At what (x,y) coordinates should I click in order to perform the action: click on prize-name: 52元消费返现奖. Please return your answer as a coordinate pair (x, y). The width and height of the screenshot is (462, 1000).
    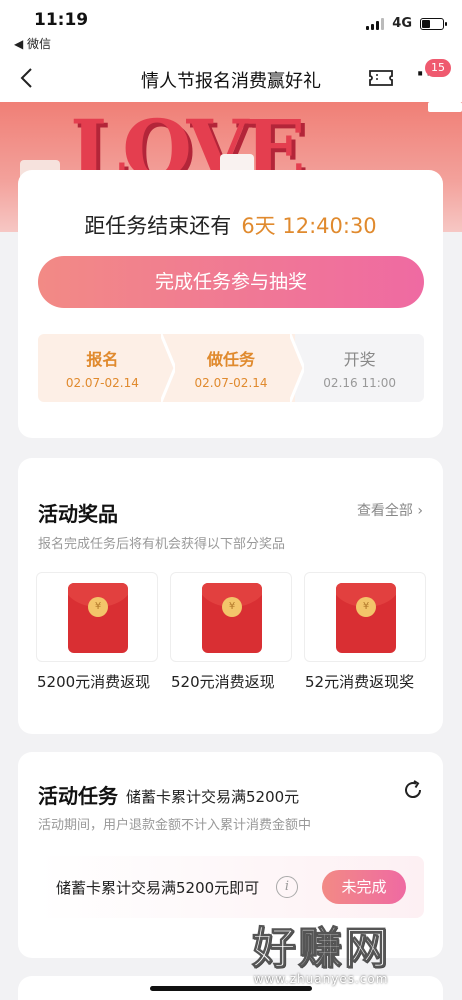
    Looking at the image, I should click on (360, 682).